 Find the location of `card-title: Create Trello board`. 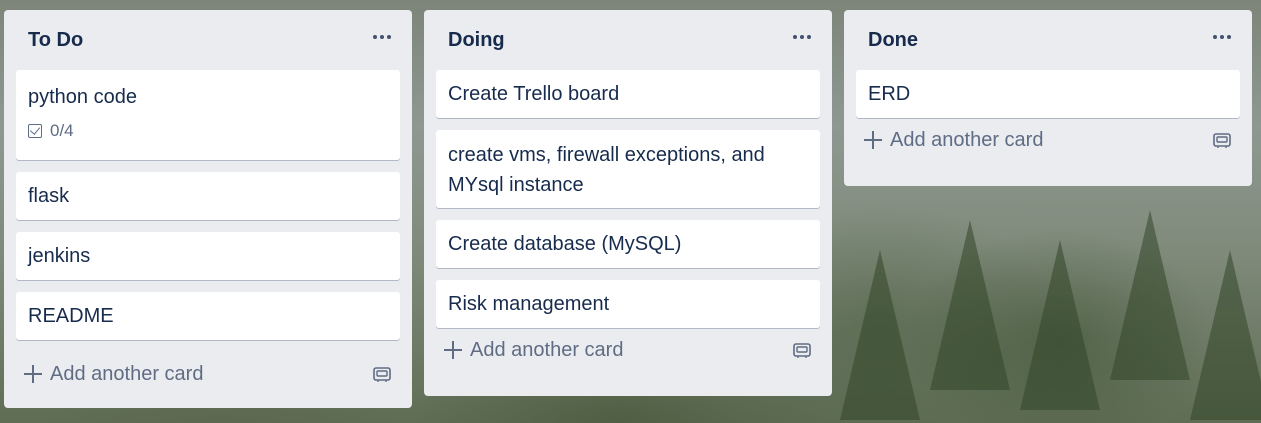

card-title: Create Trello board is located at coordinates (534, 94).